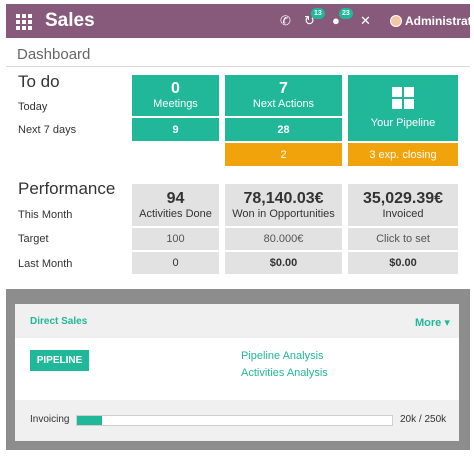 The image size is (474, 456). What do you see at coordinates (59, 360) in the screenshot?
I see `pipeline-button: PIPELINE` at bounding box center [59, 360].